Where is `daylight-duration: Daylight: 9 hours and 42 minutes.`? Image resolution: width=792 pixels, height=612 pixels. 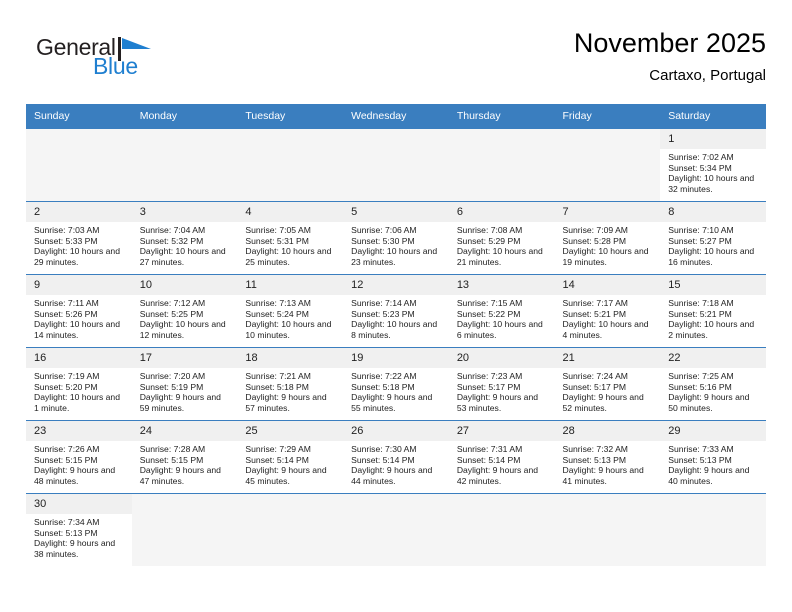 daylight-duration: Daylight: 9 hours and 42 minutes. is located at coordinates (497, 475).